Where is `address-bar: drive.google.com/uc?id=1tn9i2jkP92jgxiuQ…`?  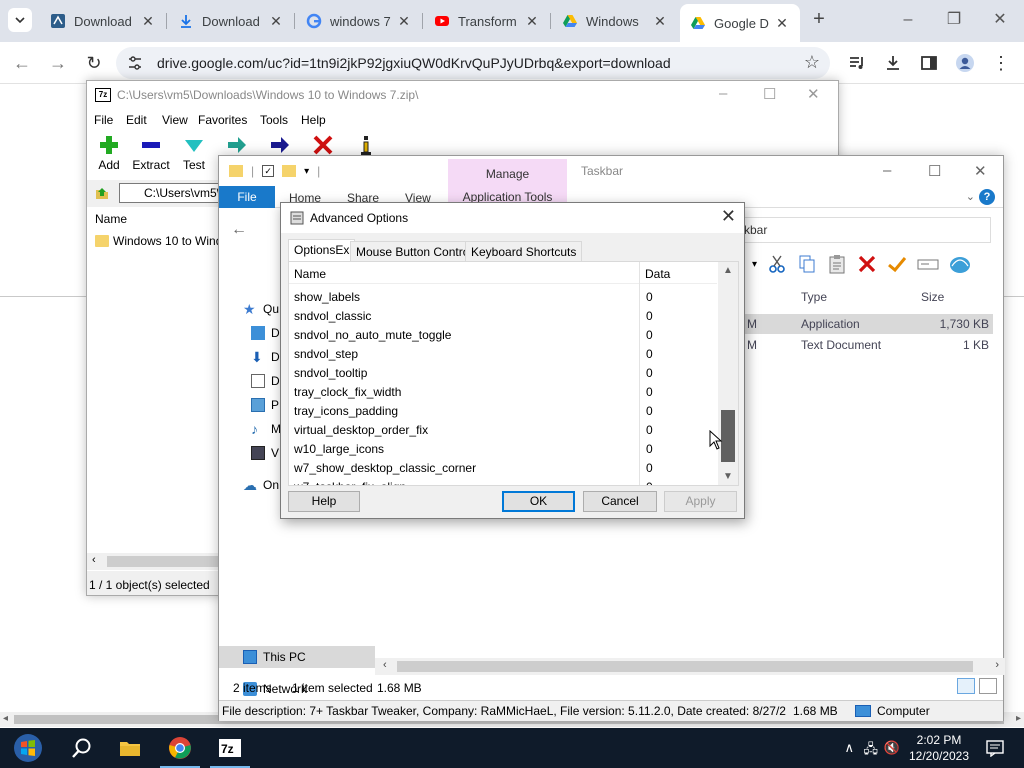
address-bar: drive.google.com/uc?id=1tn9i2jkP92jgxiuQ… is located at coordinates (473, 63).